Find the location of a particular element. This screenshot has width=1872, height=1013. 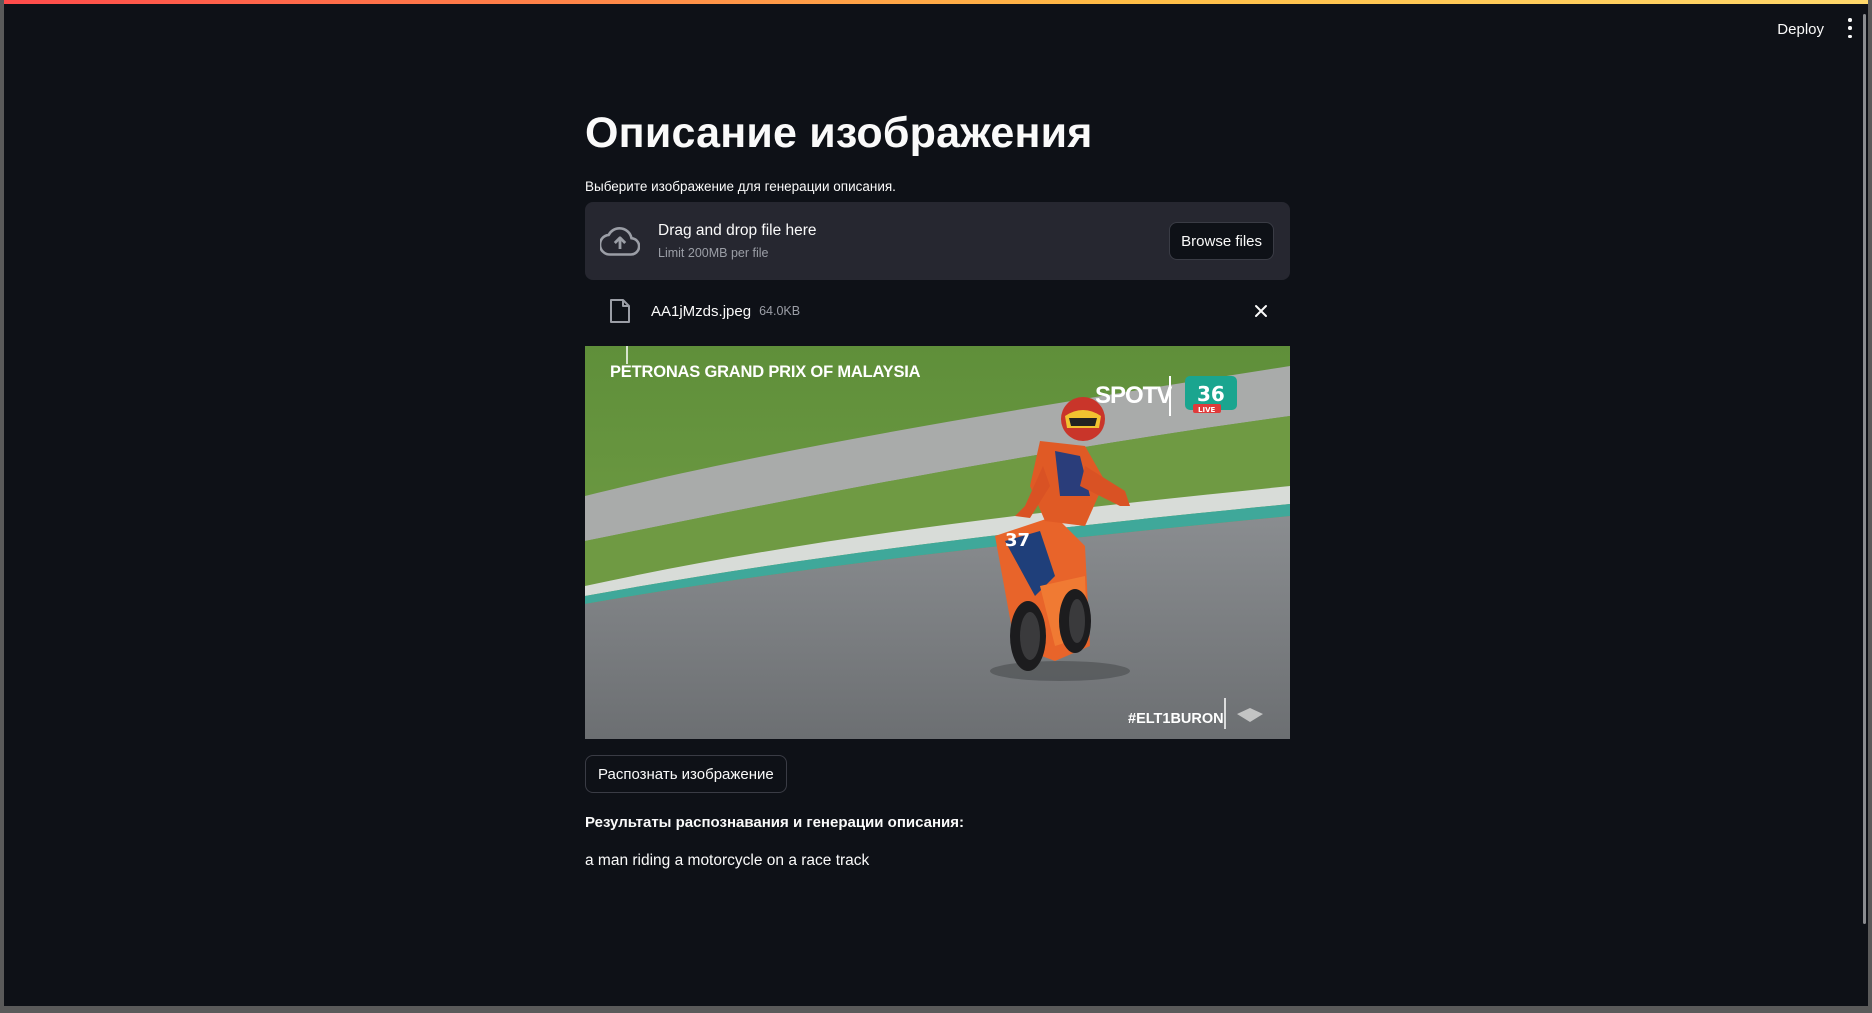

svg-text: 37 is located at coordinates (1017, 540).